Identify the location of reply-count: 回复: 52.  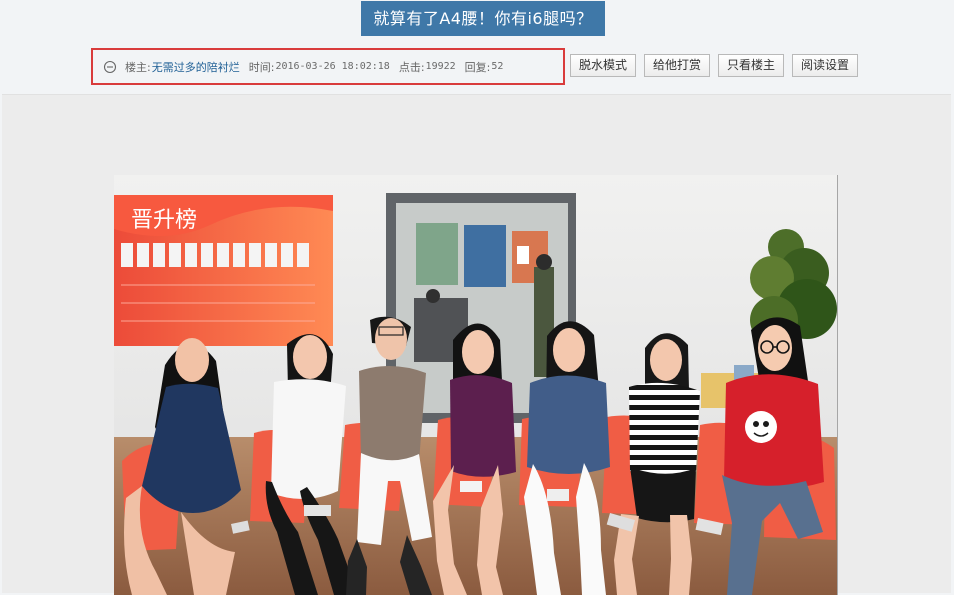
(484, 67).